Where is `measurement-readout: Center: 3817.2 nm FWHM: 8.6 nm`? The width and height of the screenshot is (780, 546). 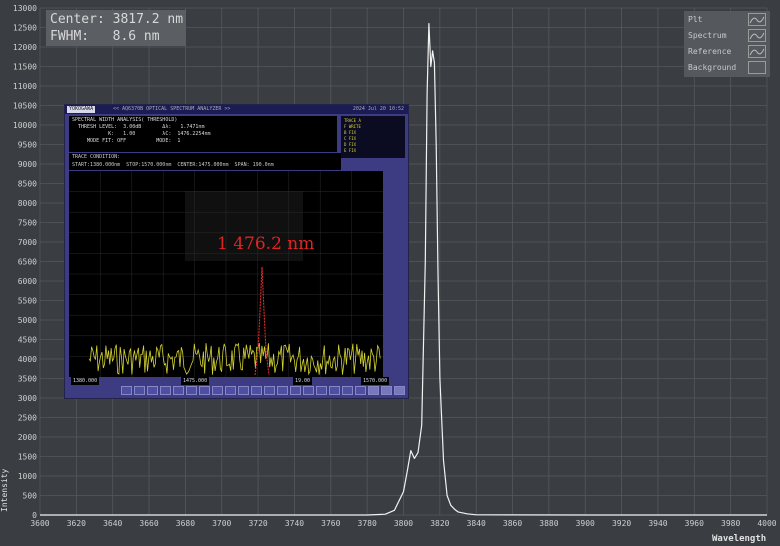 measurement-readout: Center: 3817.2 nm FWHM: 8.6 nm is located at coordinates (116, 28).